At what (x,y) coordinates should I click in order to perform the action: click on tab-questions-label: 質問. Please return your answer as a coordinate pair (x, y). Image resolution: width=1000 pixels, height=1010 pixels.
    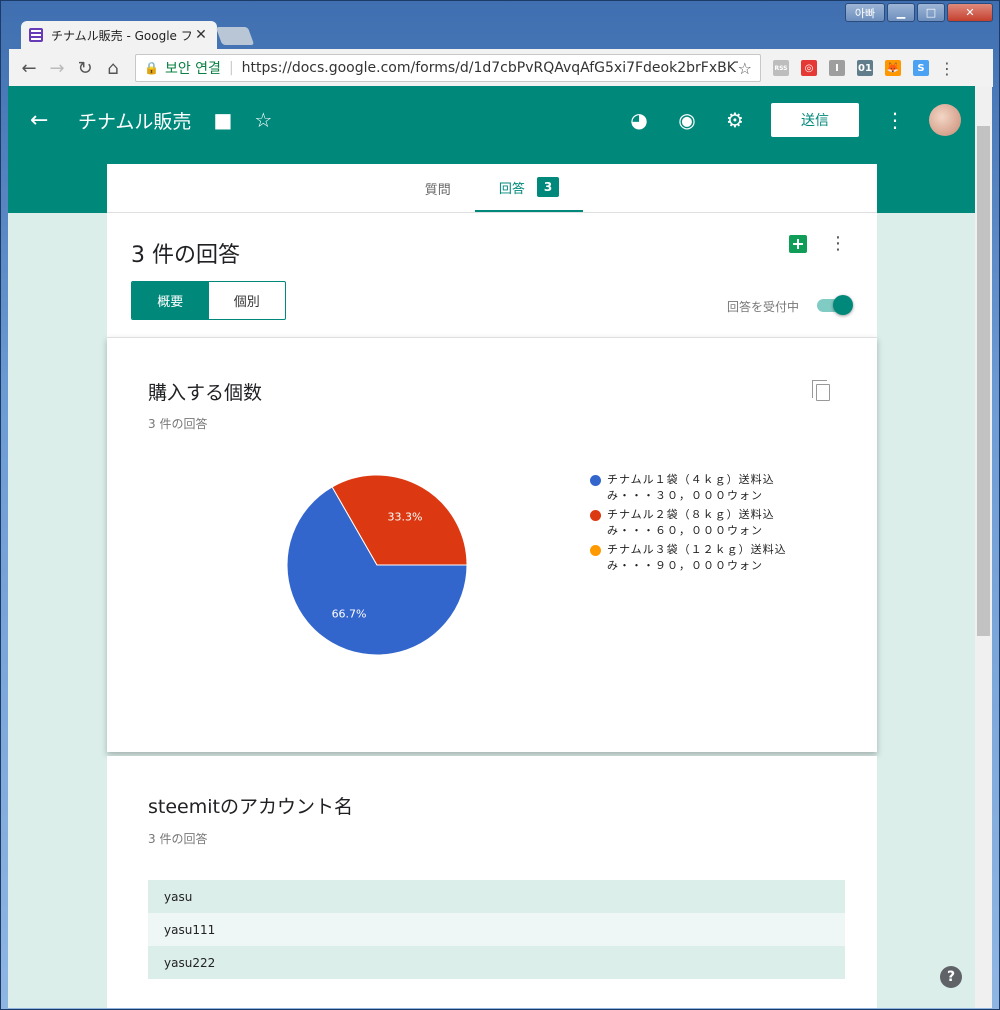
    Looking at the image, I should click on (437, 190).